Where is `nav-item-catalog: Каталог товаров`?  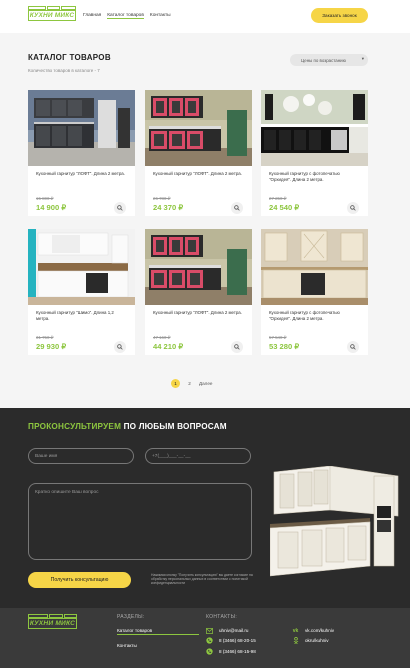
nav-item-catalog: Каталог товаров is located at coordinates (125, 16).